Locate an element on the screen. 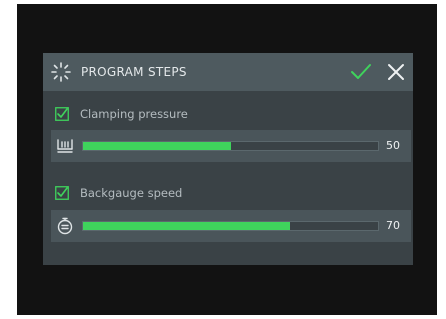 This screenshot has width=446, height=319. backgauge-speed-slider is located at coordinates (230, 226).